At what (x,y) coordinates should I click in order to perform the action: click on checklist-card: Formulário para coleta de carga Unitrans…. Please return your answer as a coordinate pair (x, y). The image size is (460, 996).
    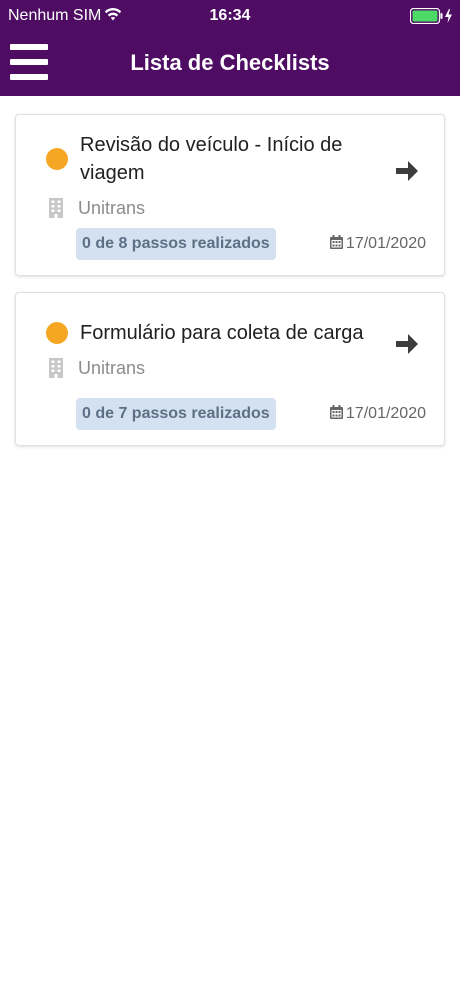
    Looking at the image, I should click on (230, 369).